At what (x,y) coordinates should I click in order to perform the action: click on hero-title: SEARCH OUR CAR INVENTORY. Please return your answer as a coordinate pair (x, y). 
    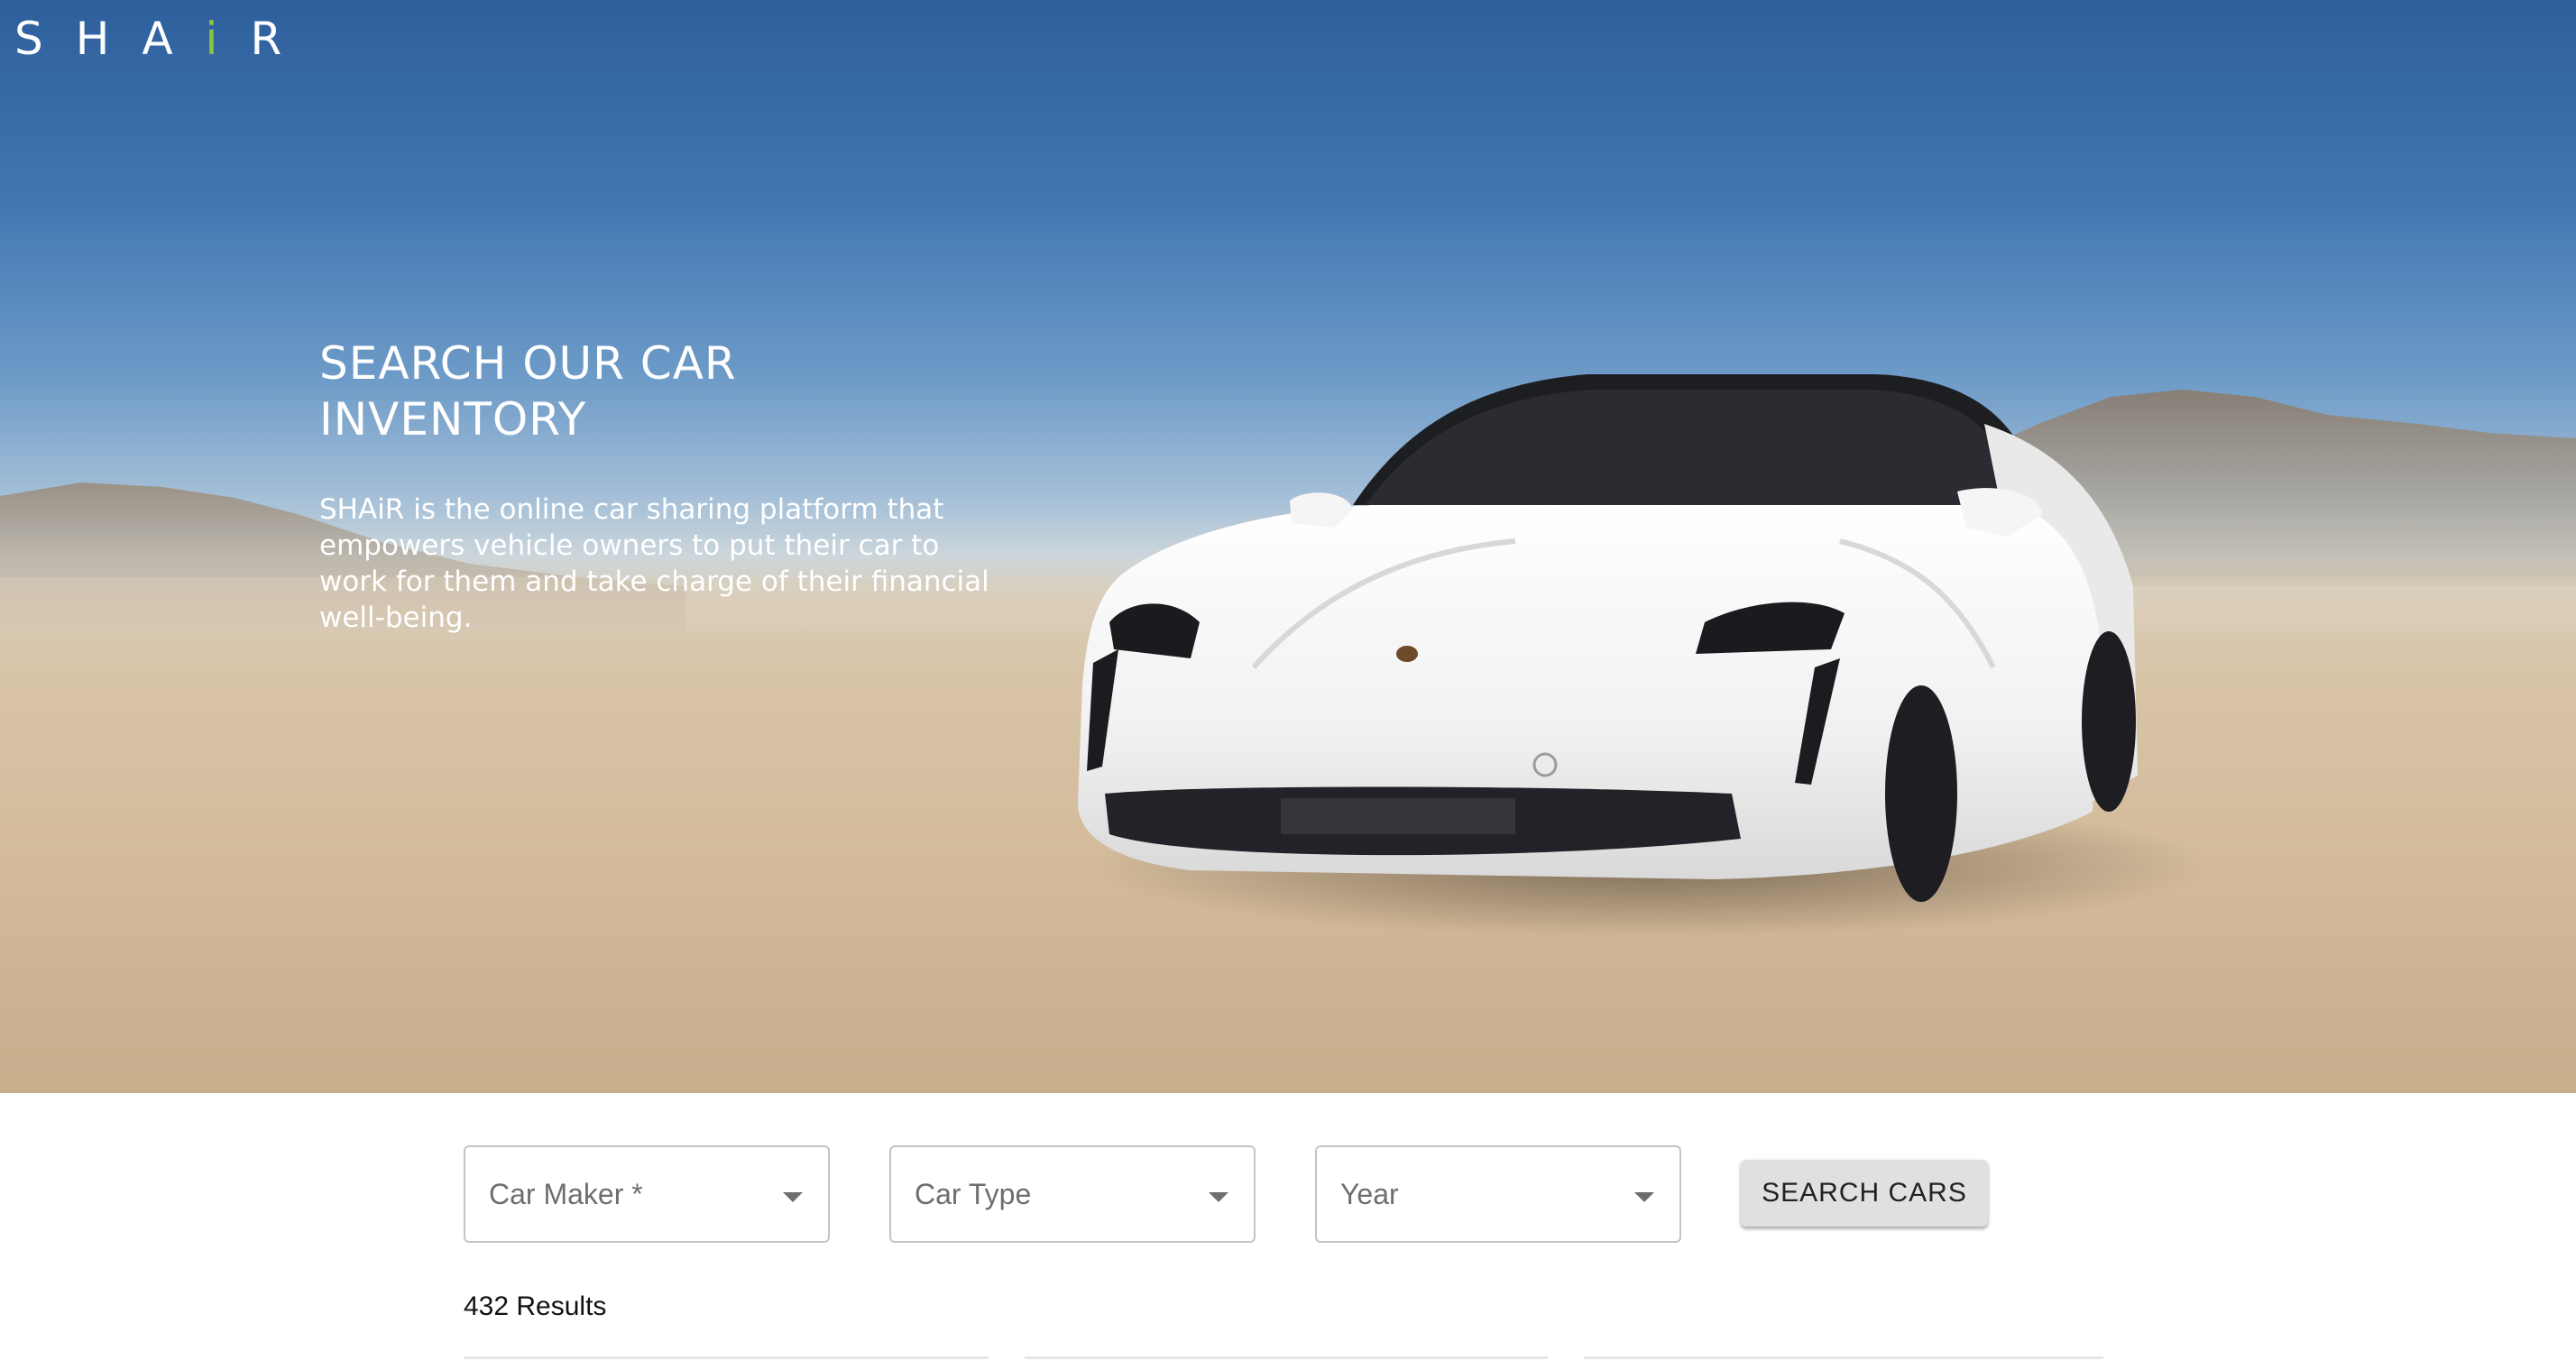
    Looking at the image, I should click on (528, 391).